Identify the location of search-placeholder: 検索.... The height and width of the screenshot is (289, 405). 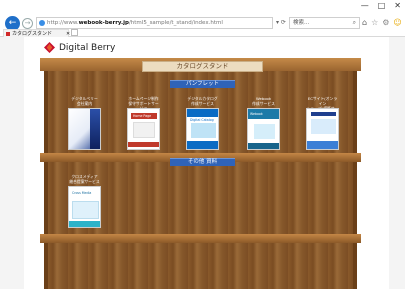
(301, 23).